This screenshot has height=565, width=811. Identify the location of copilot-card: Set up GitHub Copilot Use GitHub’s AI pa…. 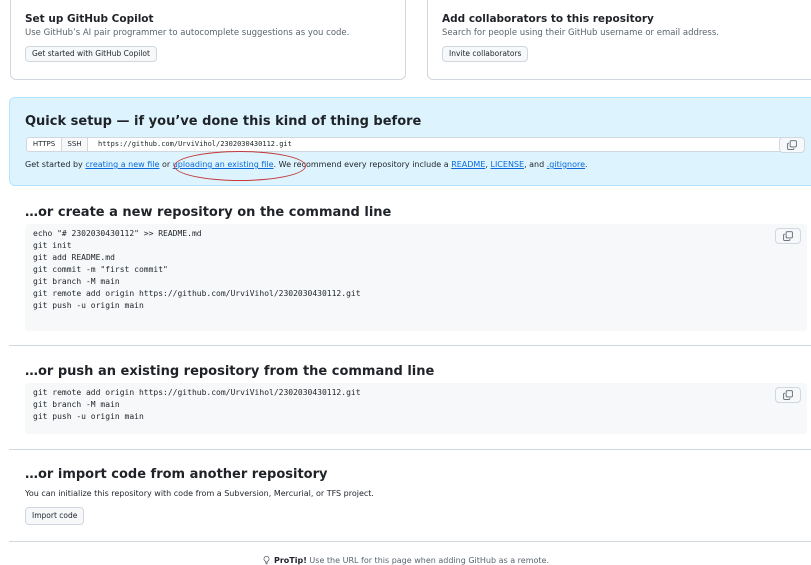
(208, 40).